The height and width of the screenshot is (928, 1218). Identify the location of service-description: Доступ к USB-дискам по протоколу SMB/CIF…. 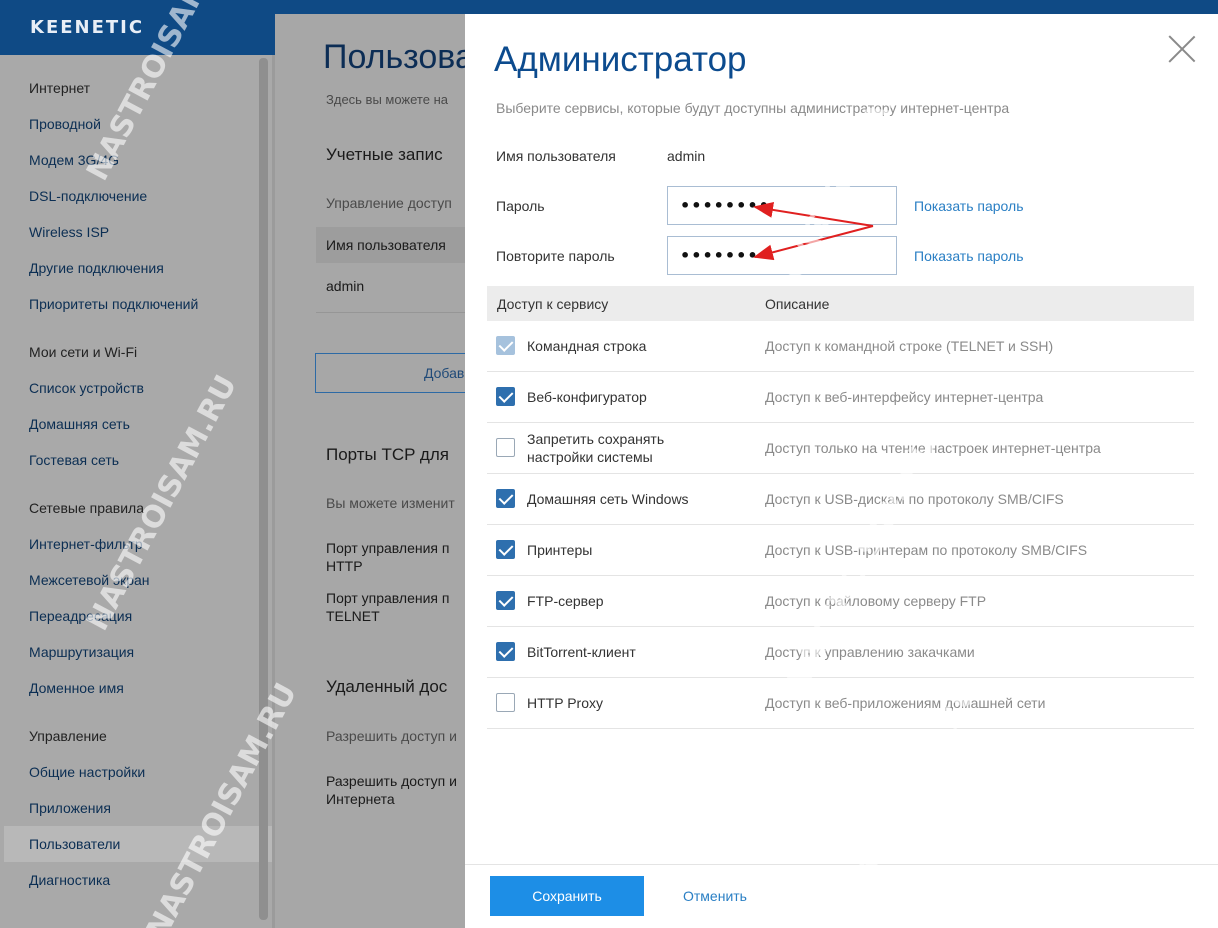
(914, 499).